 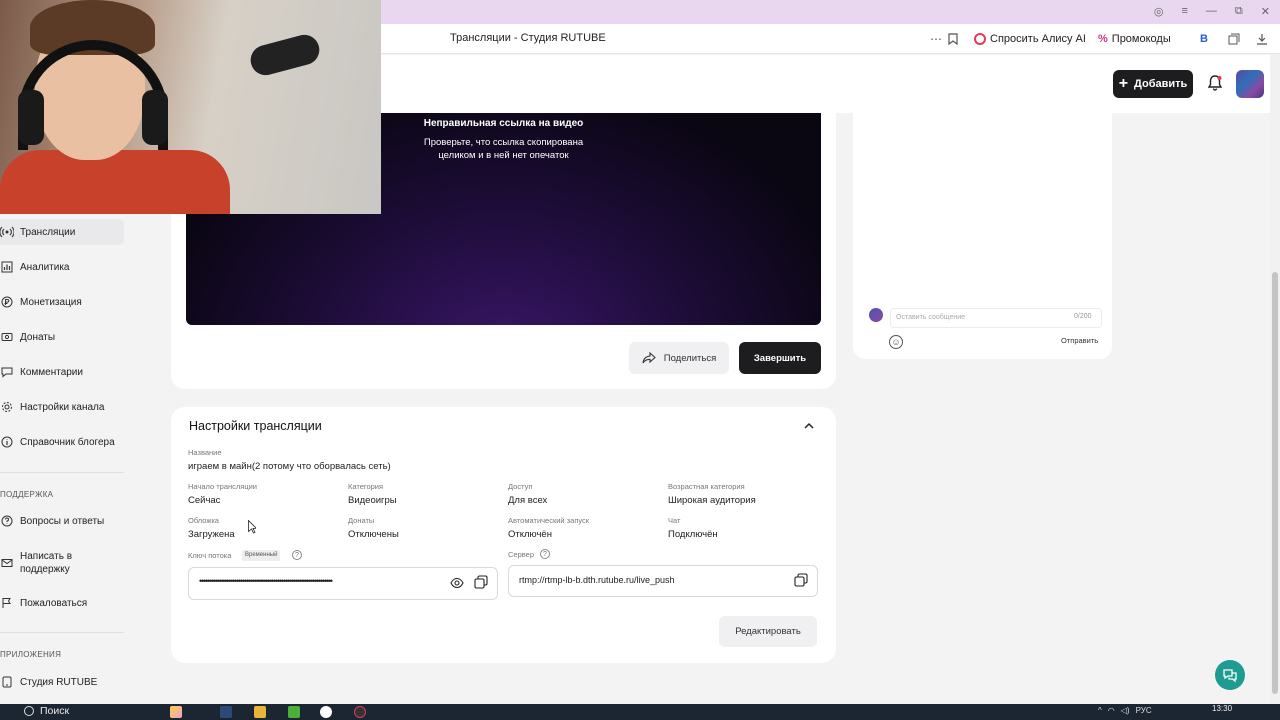 What do you see at coordinates (285, 55) in the screenshot?
I see `webcam-background-object` at bounding box center [285, 55].